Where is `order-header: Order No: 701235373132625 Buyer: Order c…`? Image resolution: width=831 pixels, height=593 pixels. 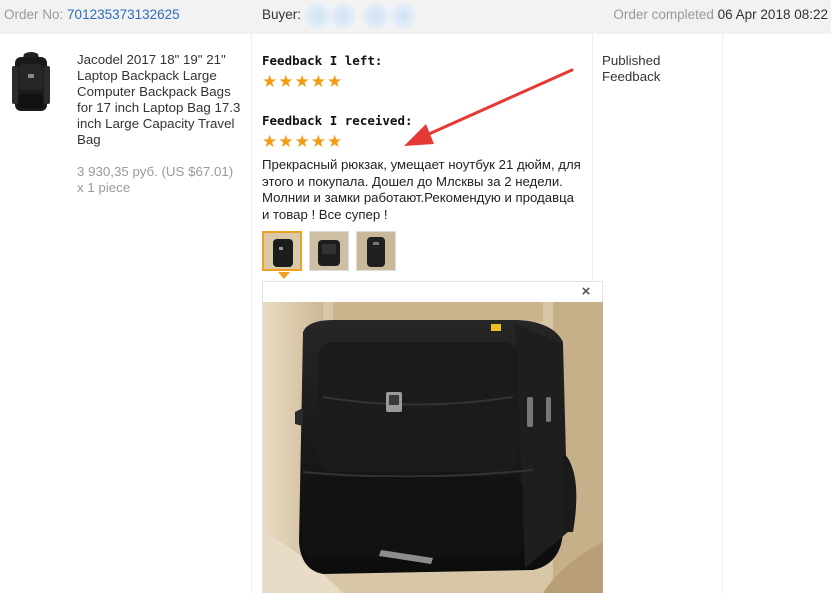
order-header: Order No: 701235373132625 Buyer: Order c… is located at coordinates (415, 17).